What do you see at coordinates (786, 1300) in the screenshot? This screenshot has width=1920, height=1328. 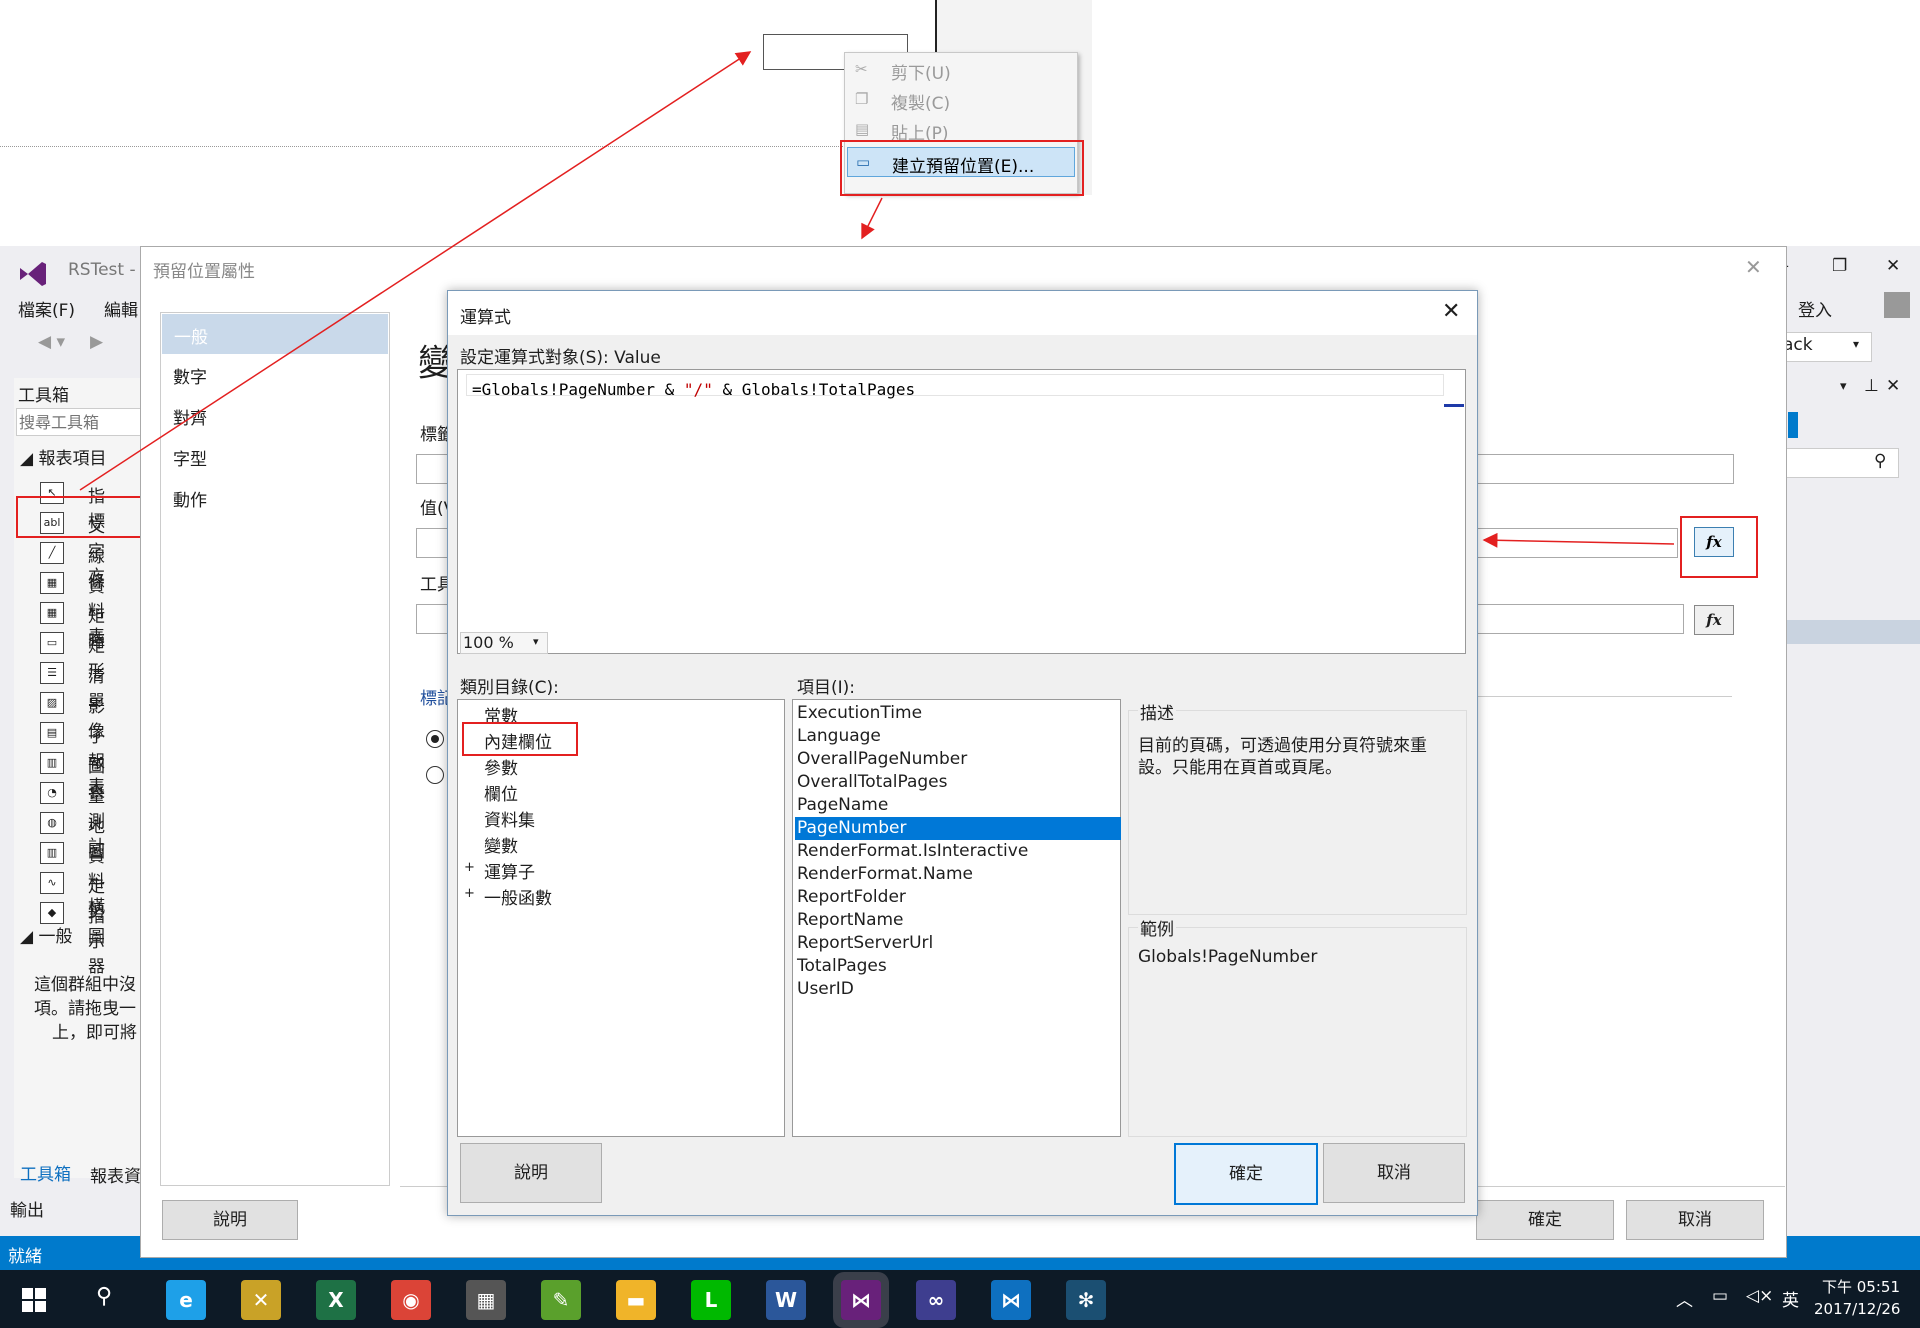 I see `word-icon: W` at bounding box center [786, 1300].